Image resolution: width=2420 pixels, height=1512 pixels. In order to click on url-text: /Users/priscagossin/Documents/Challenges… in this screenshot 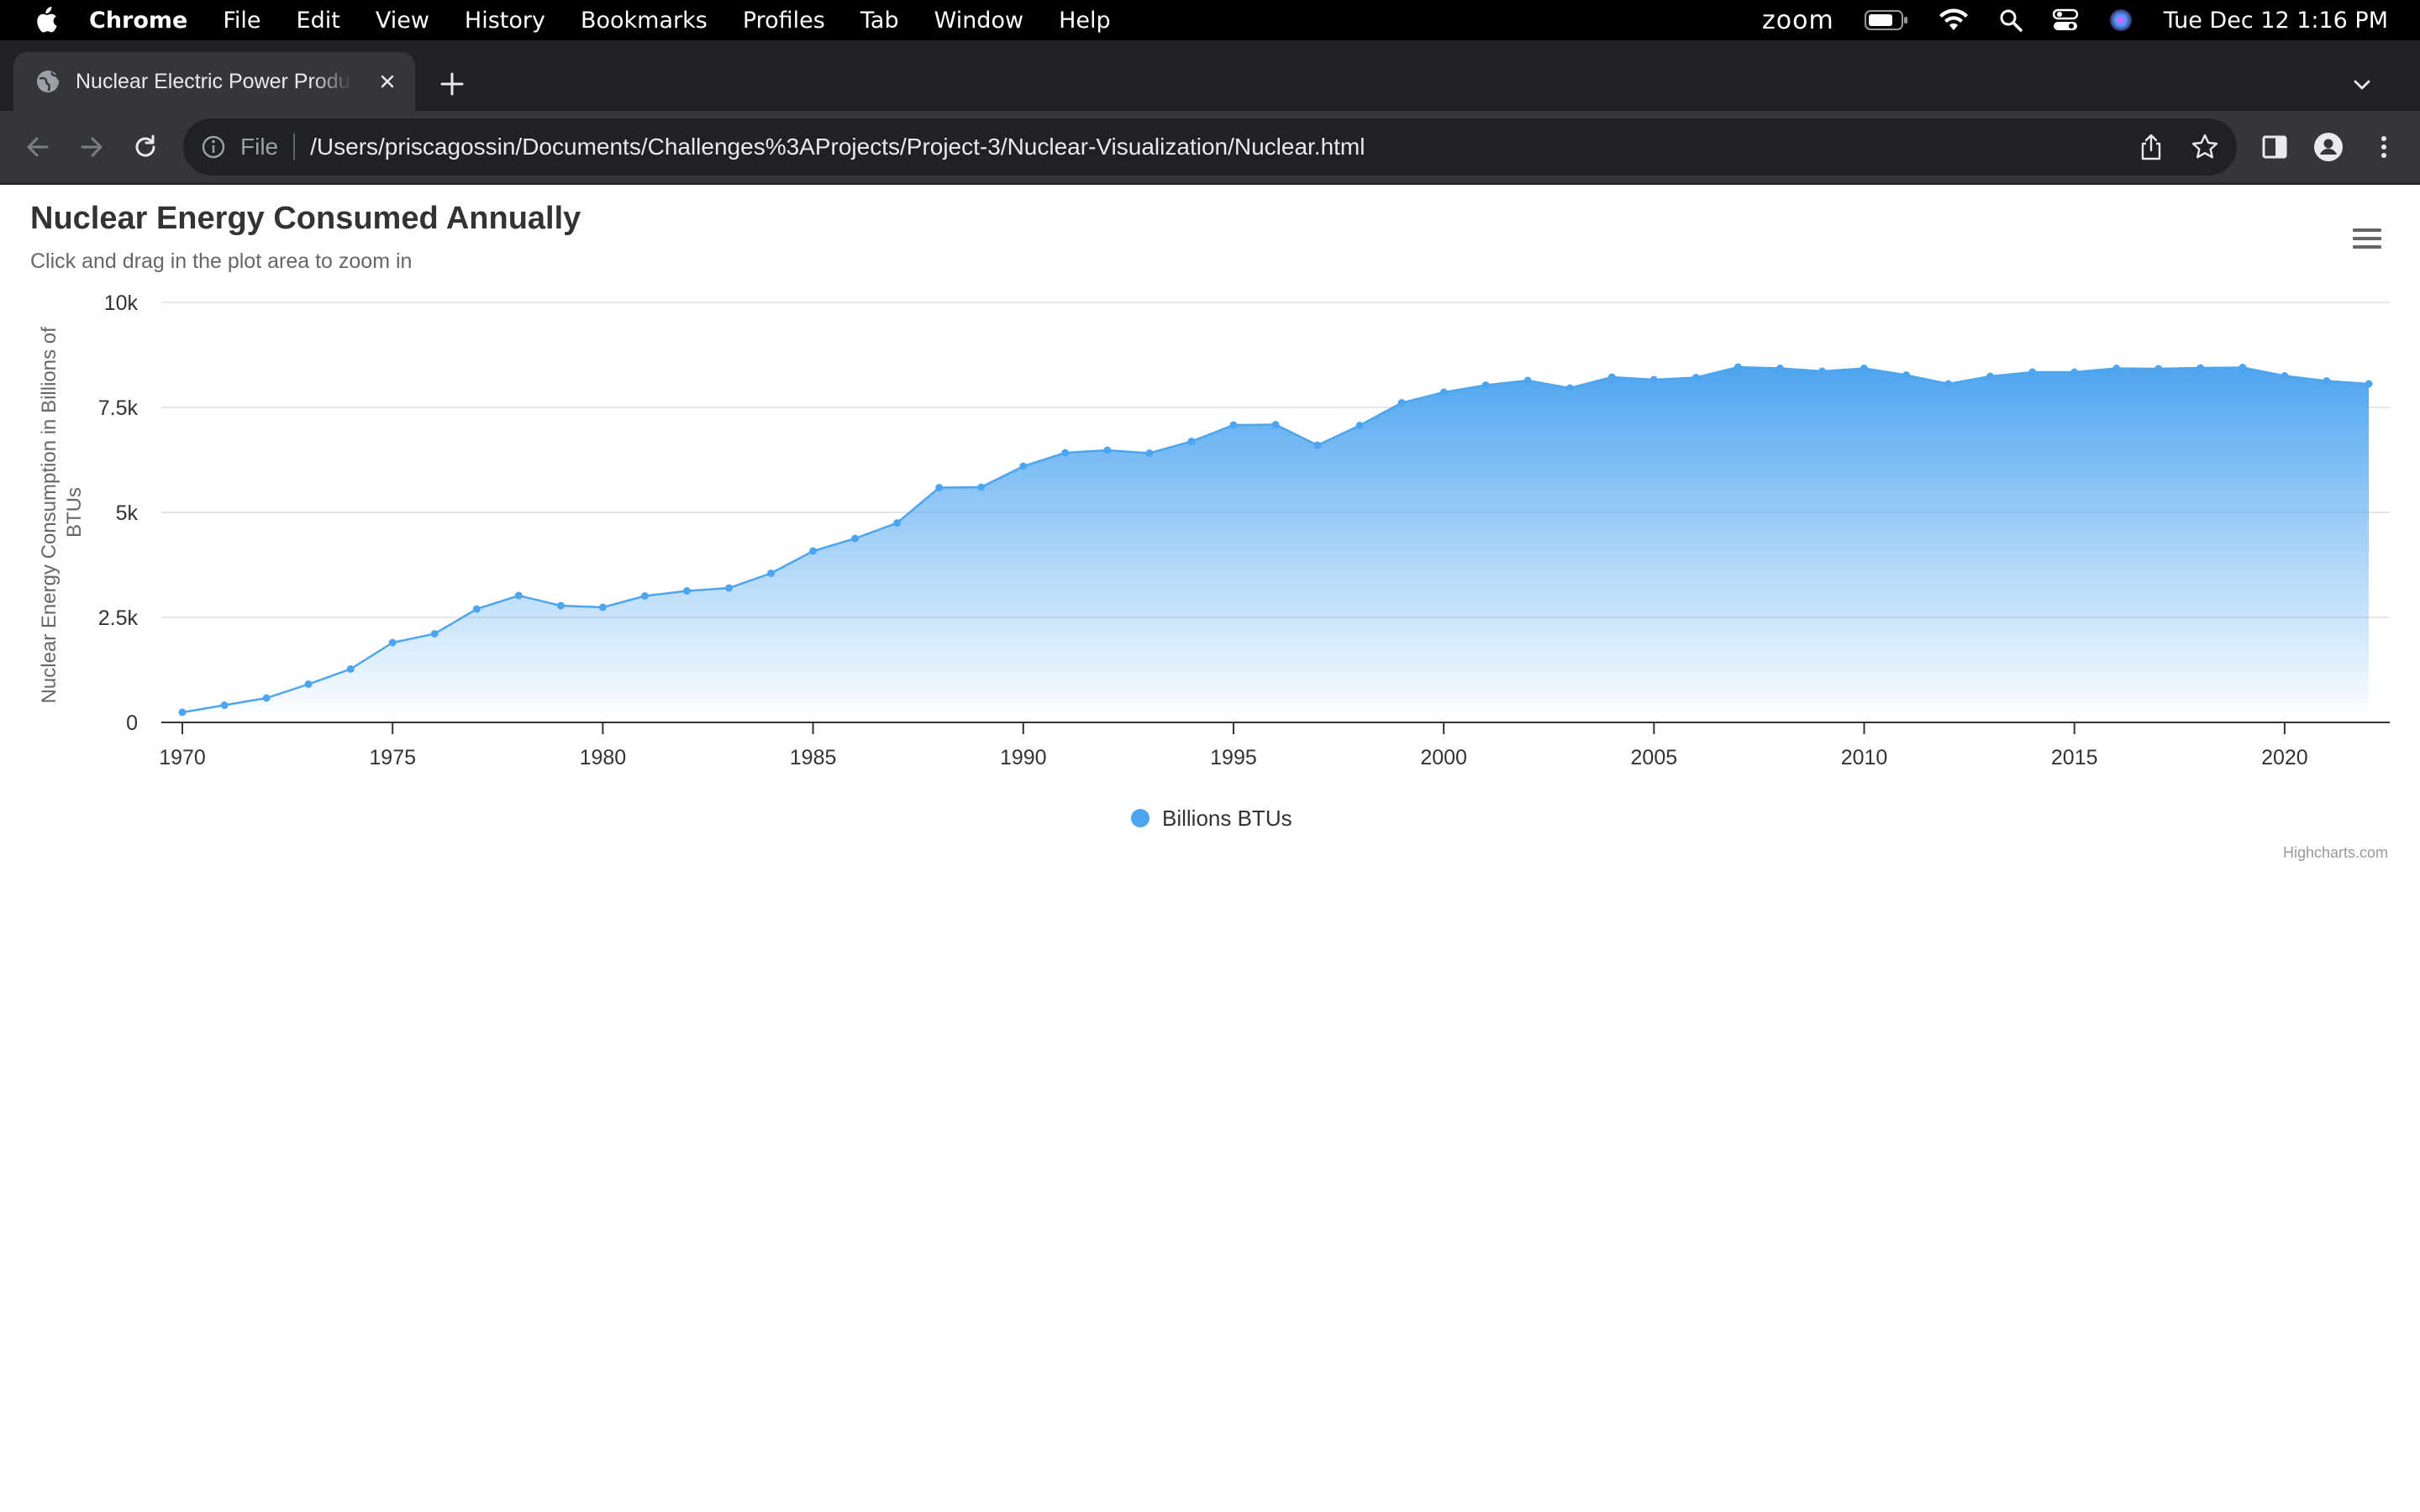, I will do `click(838, 147)`.